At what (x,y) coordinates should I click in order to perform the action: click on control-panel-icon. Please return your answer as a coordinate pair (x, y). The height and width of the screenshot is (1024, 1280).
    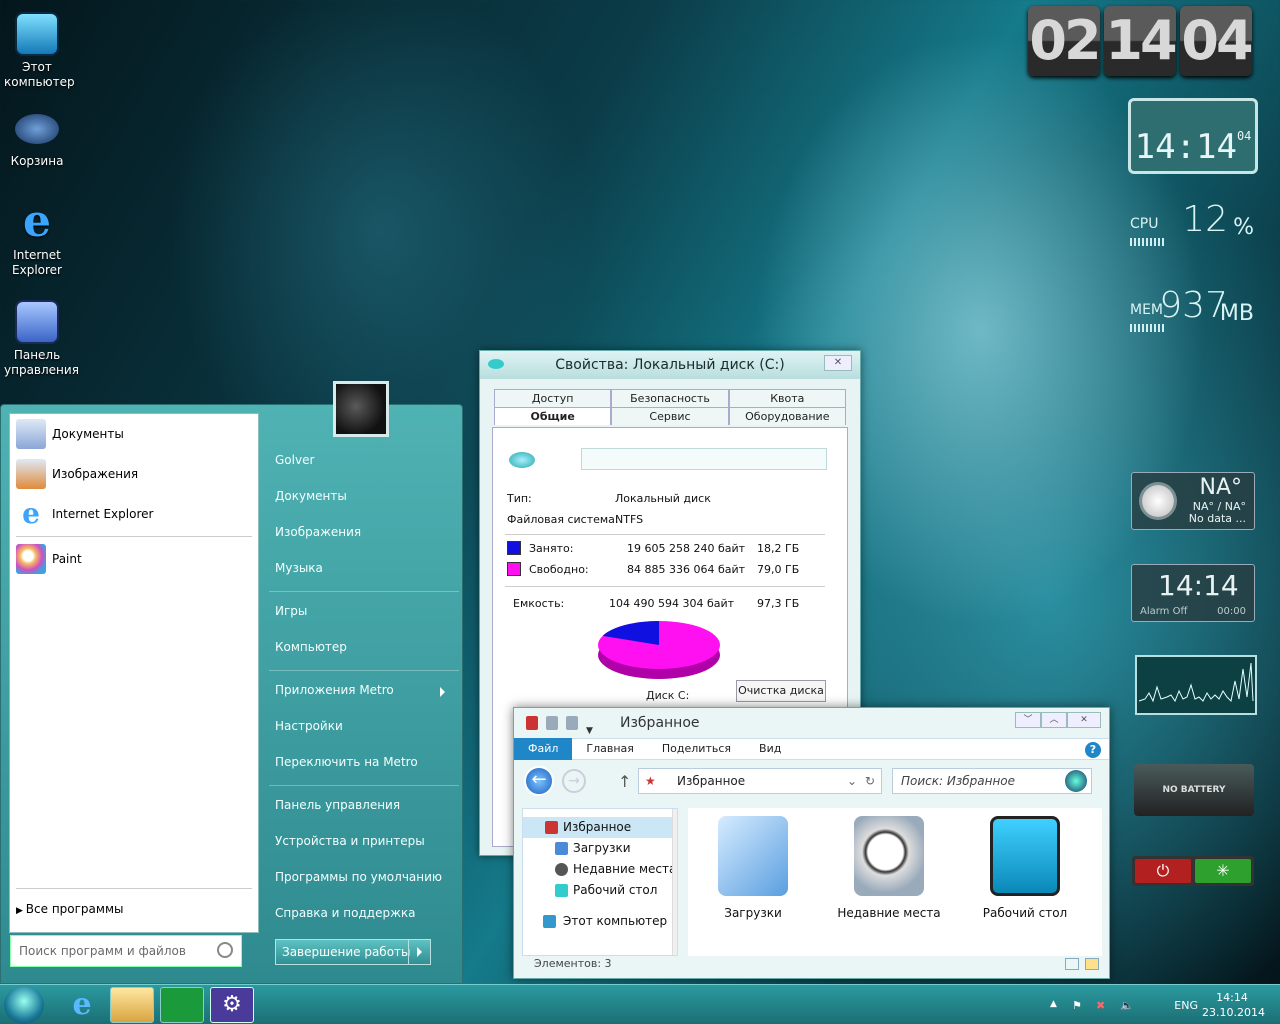
    Looking at the image, I should click on (37, 322).